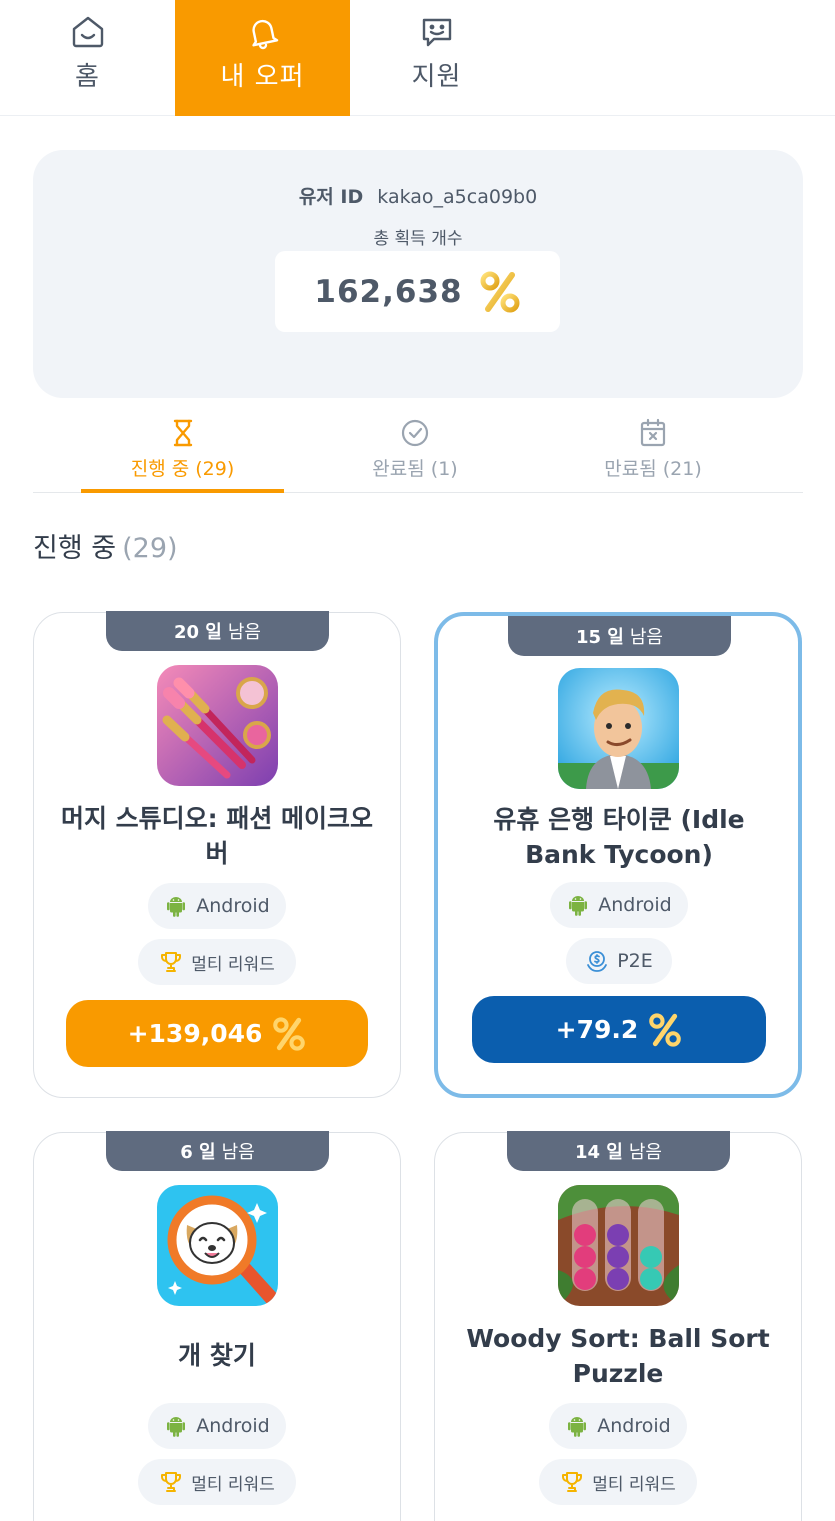 This screenshot has width=835, height=1521. What do you see at coordinates (87, 58) in the screenshot?
I see `nav-home: 홈` at bounding box center [87, 58].